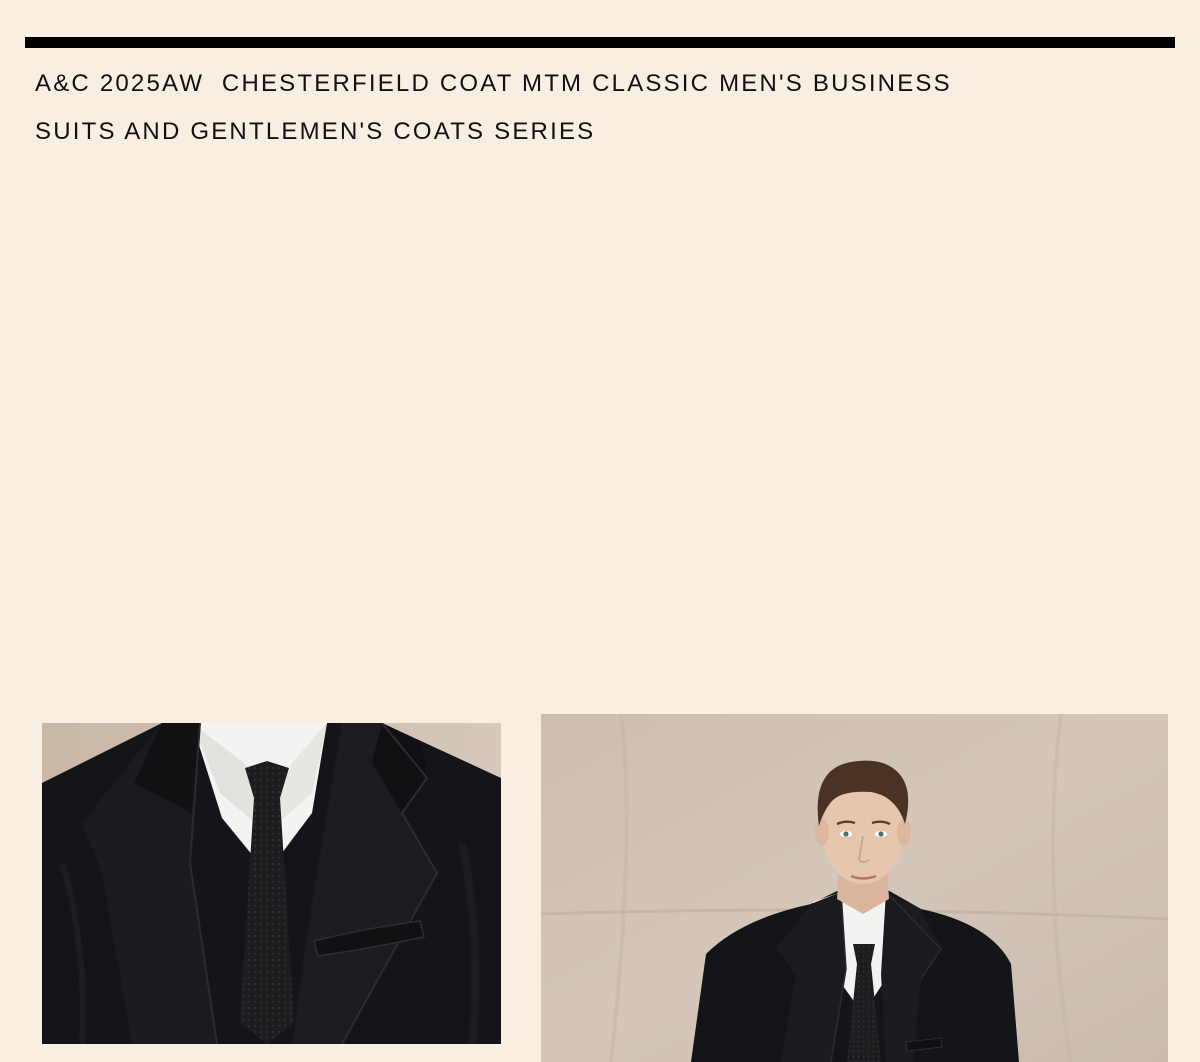 This screenshot has height=1062, width=1200. I want to click on coat-lapel-closeup-photo, so click(271, 883).